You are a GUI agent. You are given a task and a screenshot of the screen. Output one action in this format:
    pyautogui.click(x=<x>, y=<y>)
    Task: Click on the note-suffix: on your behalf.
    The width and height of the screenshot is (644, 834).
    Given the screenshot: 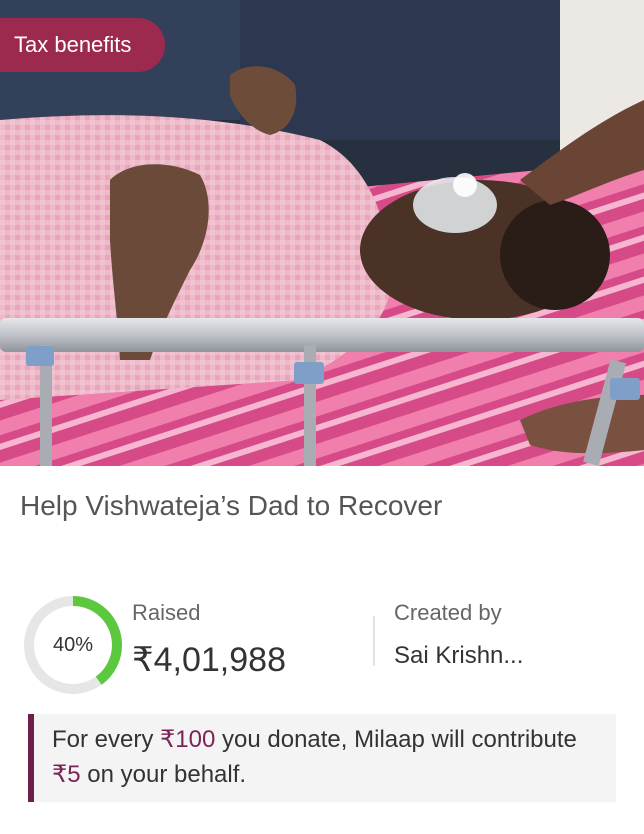 What is the action you would take?
    pyautogui.click(x=163, y=774)
    